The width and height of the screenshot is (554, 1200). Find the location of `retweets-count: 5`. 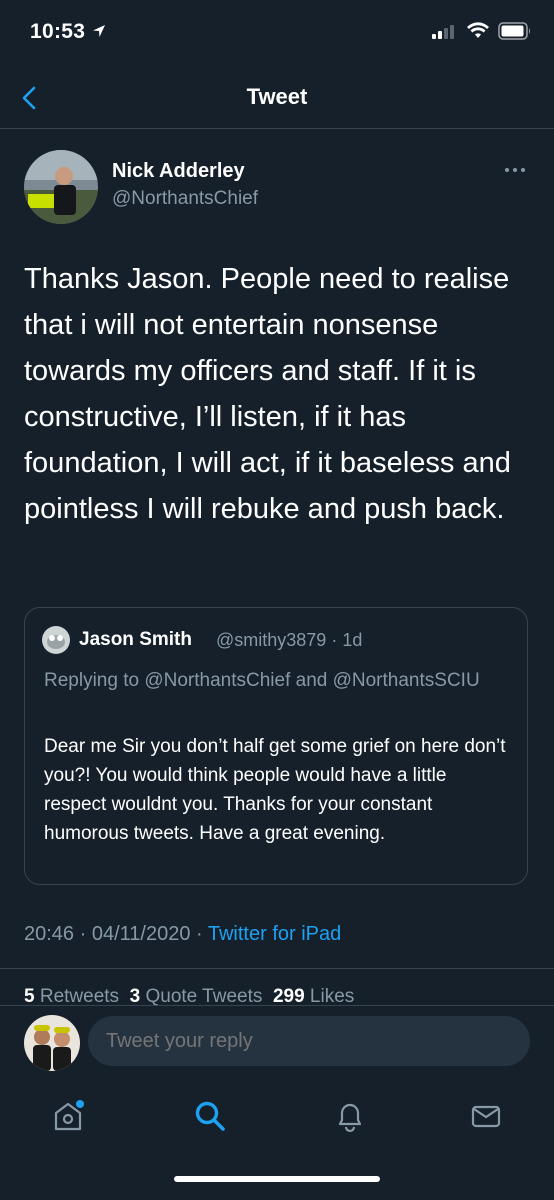

retweets-count: 5 is located at coordinates (29, 996).